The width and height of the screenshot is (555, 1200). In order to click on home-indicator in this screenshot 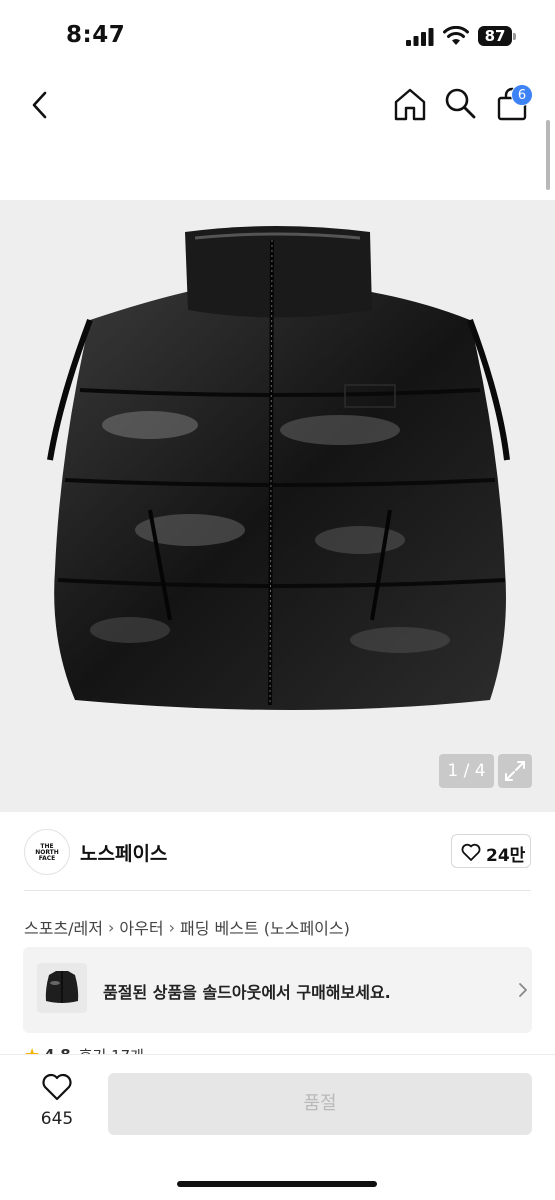, I will do `click(277, 1184)`.